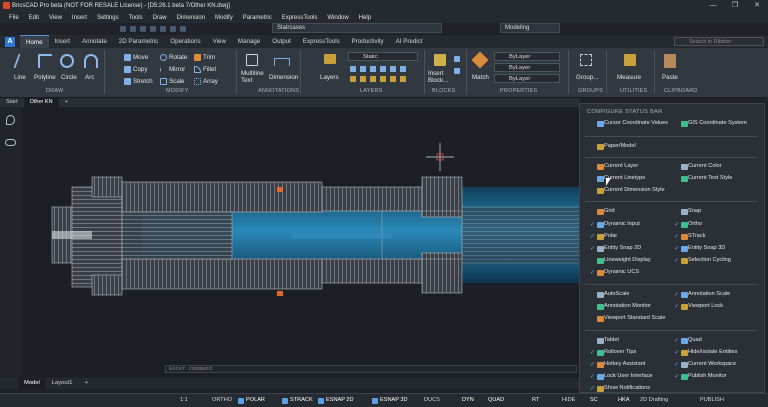 This screenshot has height=407, width=768. Describe the element at coordinates (89, 77) in the screenshot. I see `arc-button: Arc` at that location.